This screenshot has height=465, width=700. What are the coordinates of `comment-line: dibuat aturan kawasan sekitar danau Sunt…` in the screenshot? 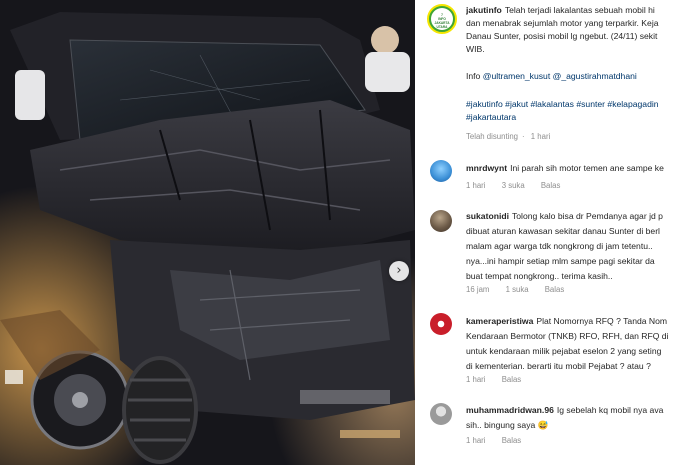 It's located at (563, 231).